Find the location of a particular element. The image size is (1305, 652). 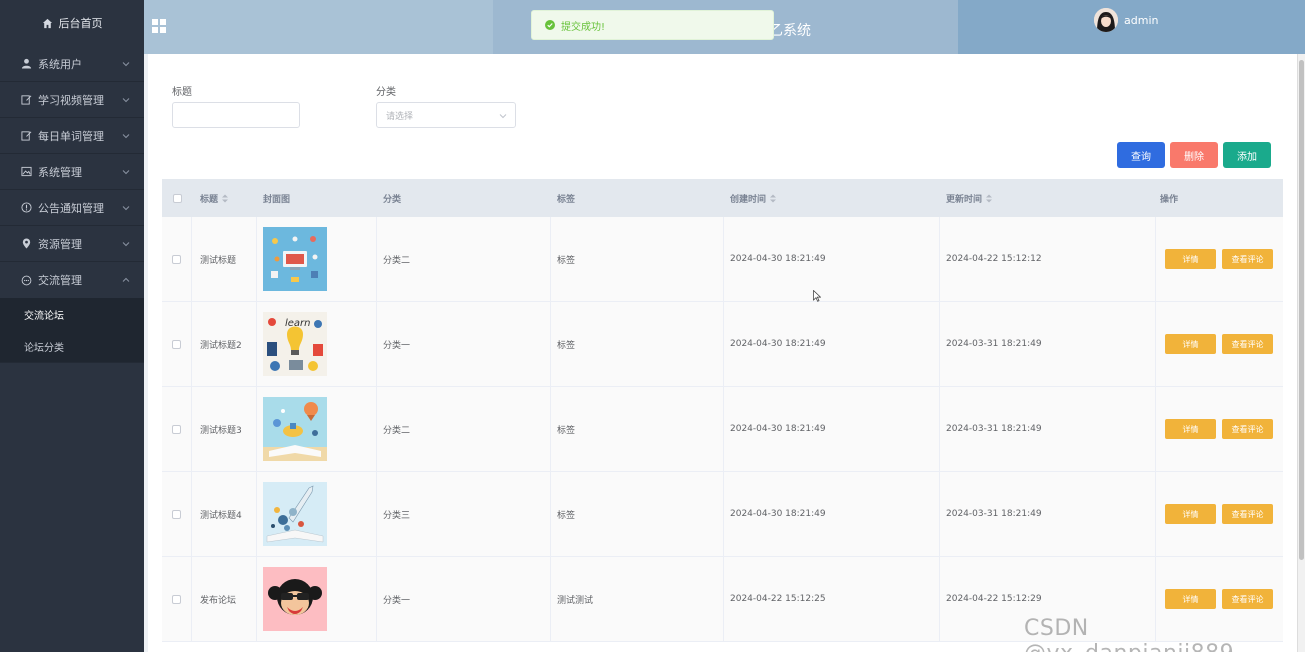

edit-icon is located at coordinates (26, 100).